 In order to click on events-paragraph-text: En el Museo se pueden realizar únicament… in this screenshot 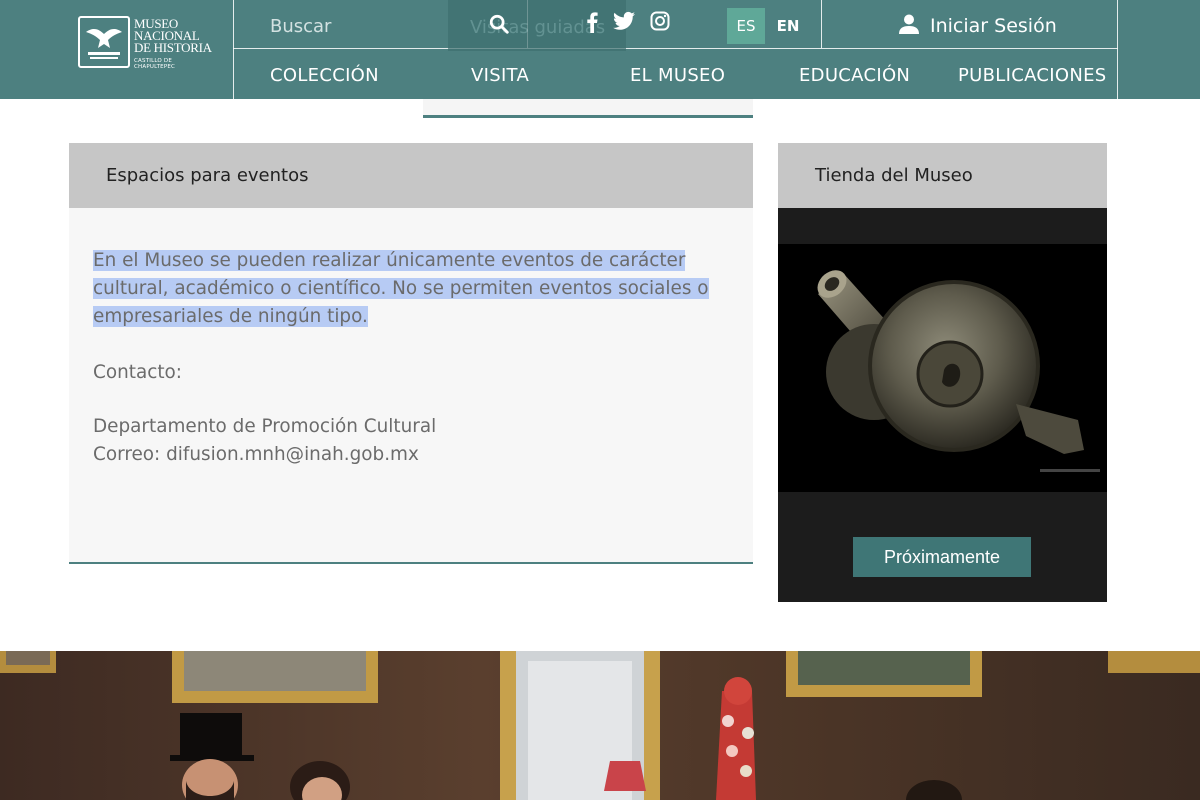, I will do `click(401, 288)`.